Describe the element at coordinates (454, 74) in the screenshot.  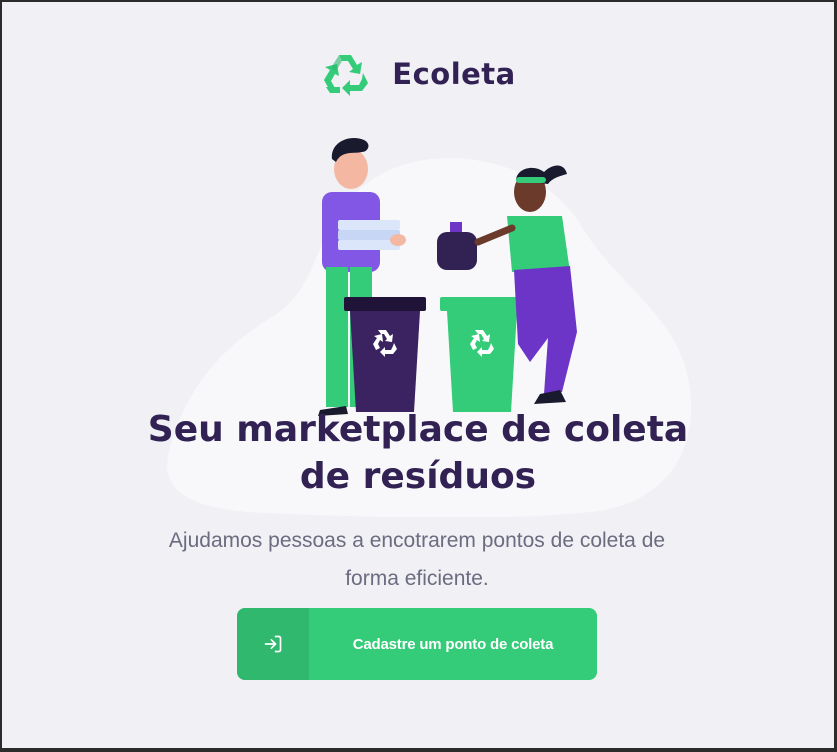
I see `brand-name: Ecoleta` at that location.